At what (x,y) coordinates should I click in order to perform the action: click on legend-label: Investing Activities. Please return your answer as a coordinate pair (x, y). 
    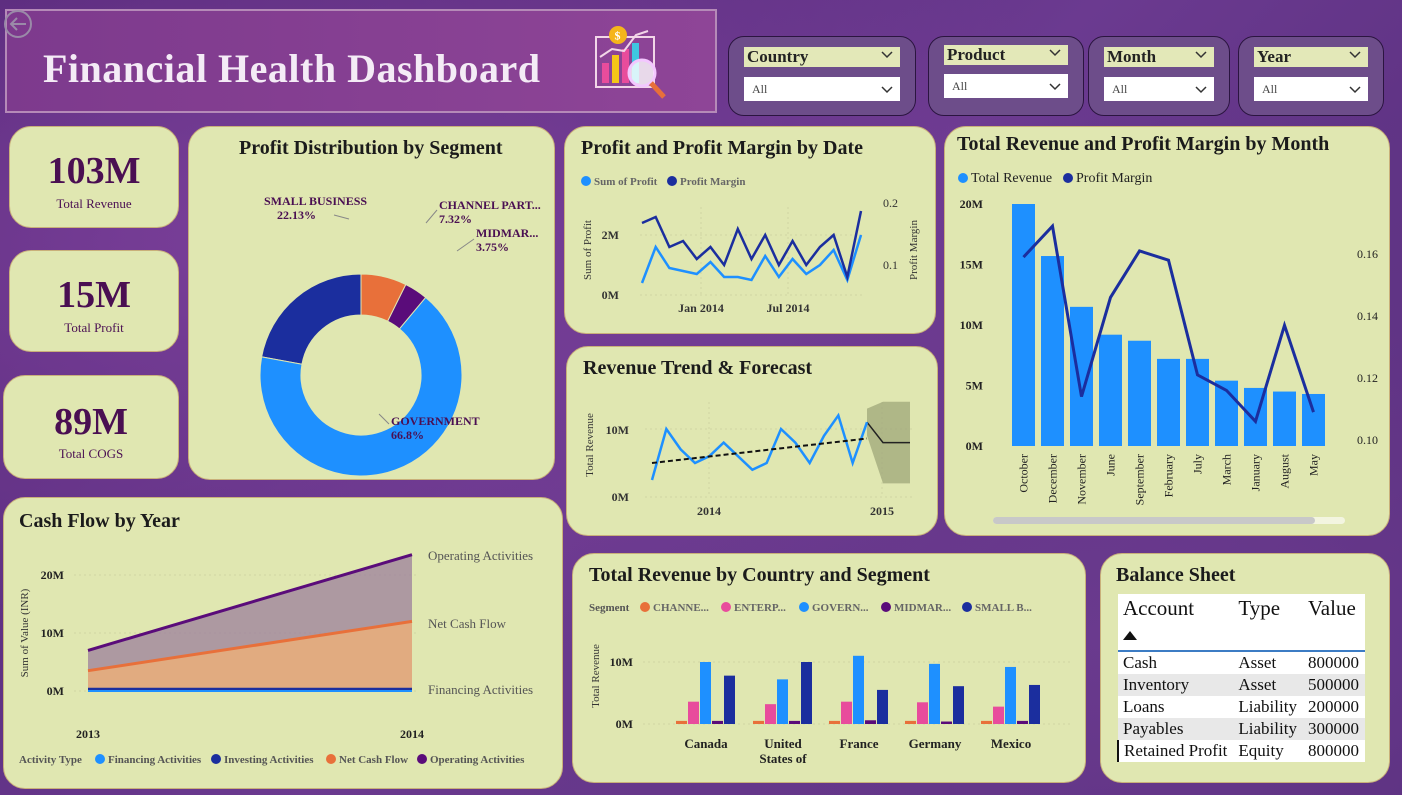
    Looking at the image, I should click on (269, 760).